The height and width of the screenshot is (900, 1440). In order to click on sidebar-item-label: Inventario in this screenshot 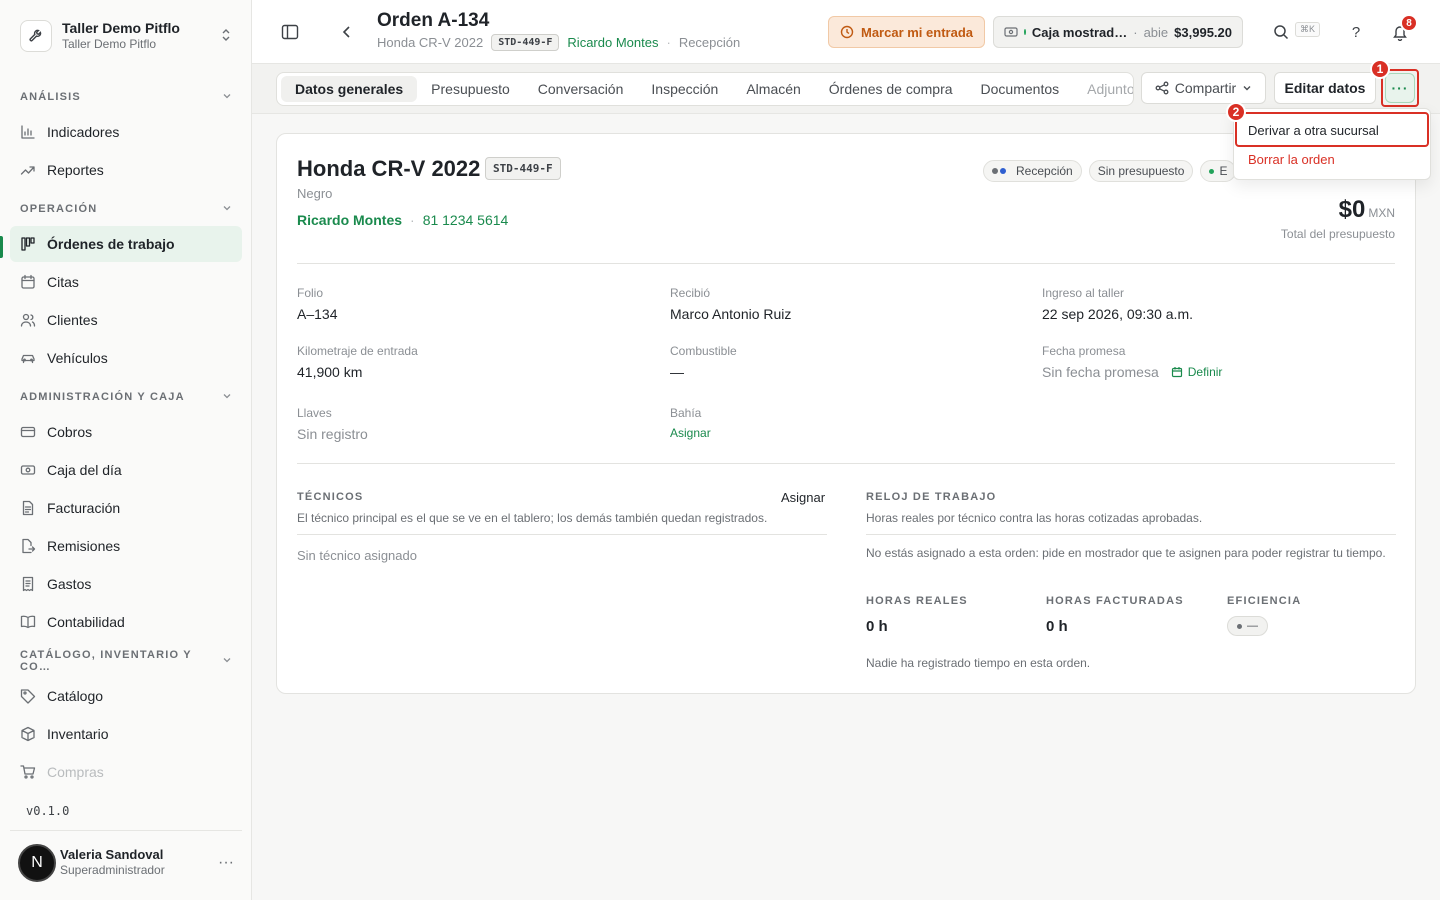, I will do `click(78, 734)`.